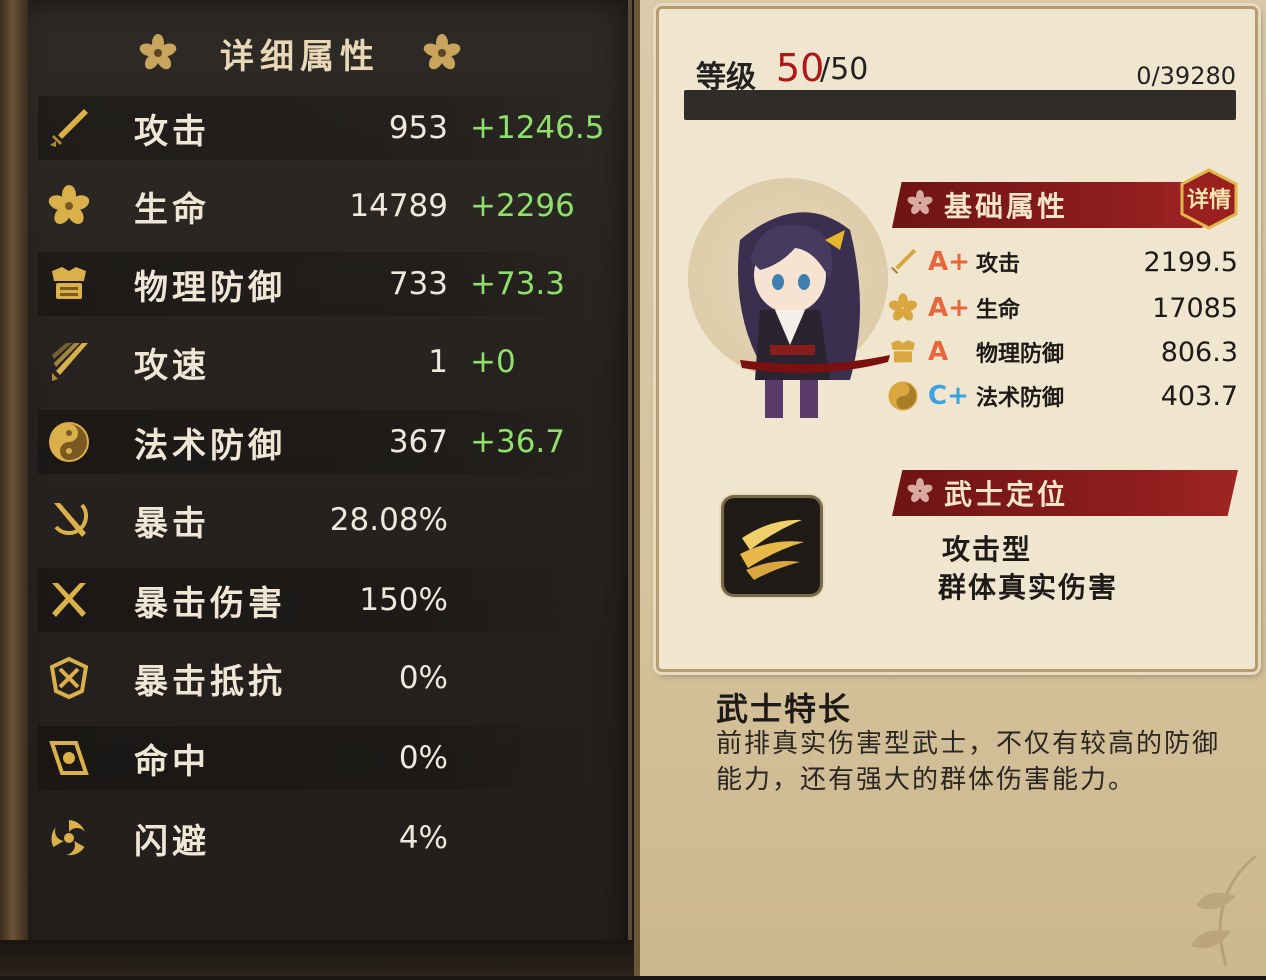 The height and width of the screenshot is (980, 1266). Describe the element at coordinates (960, 105) in the screenshot. I see `exp-progress-bar` at that location.